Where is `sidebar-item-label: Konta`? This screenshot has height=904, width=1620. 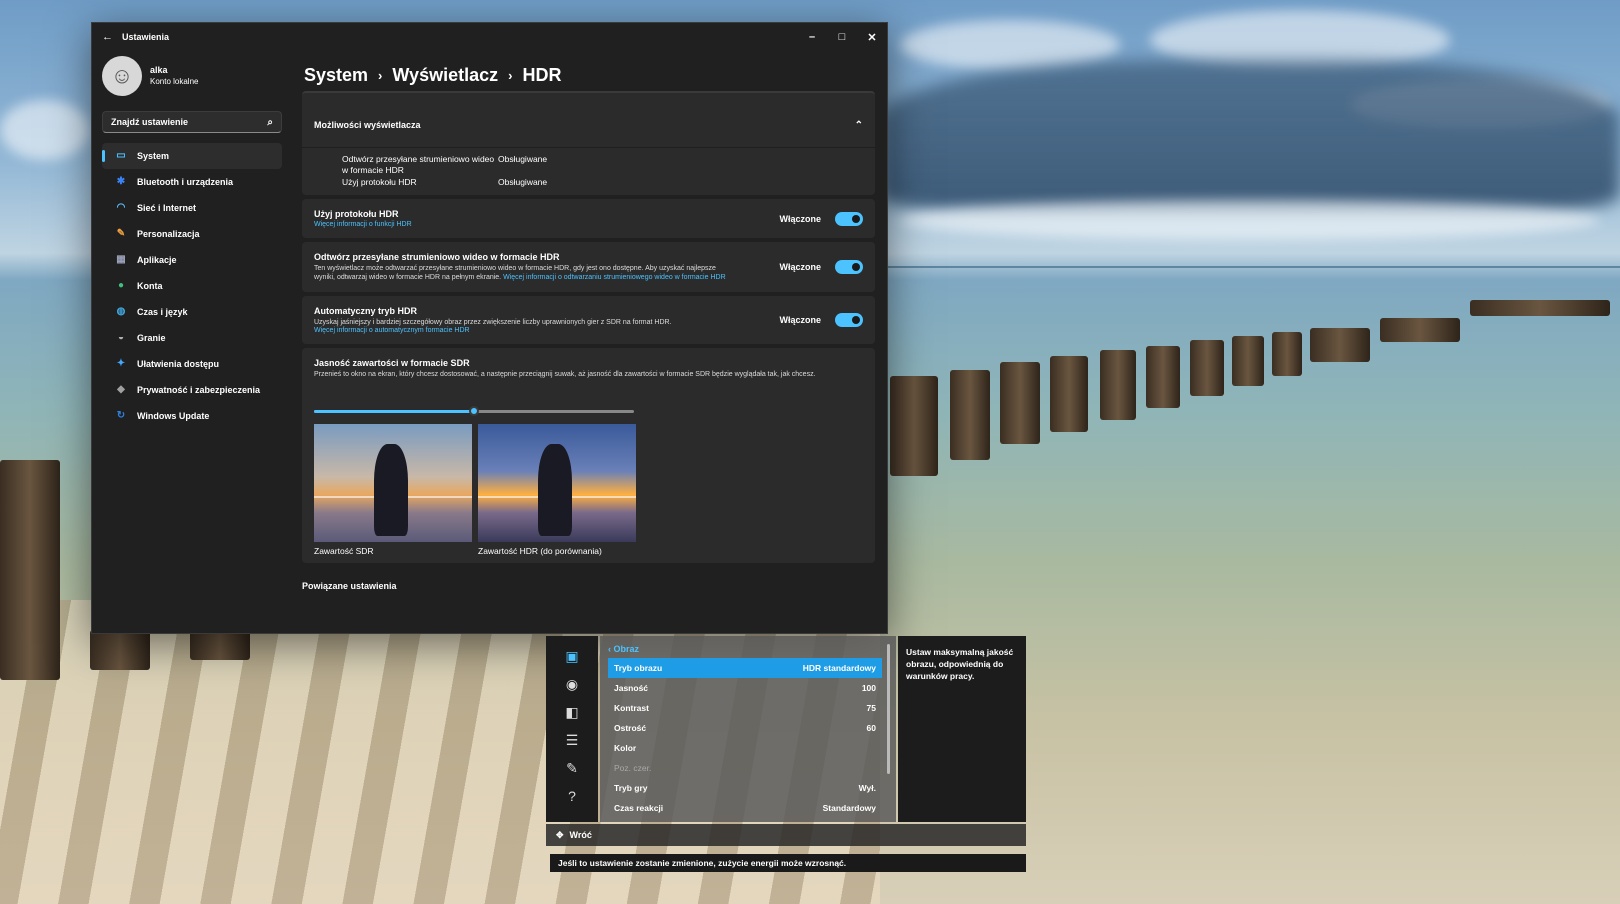 sidebar-item-label: Konta is located at coordinates (150, 286).